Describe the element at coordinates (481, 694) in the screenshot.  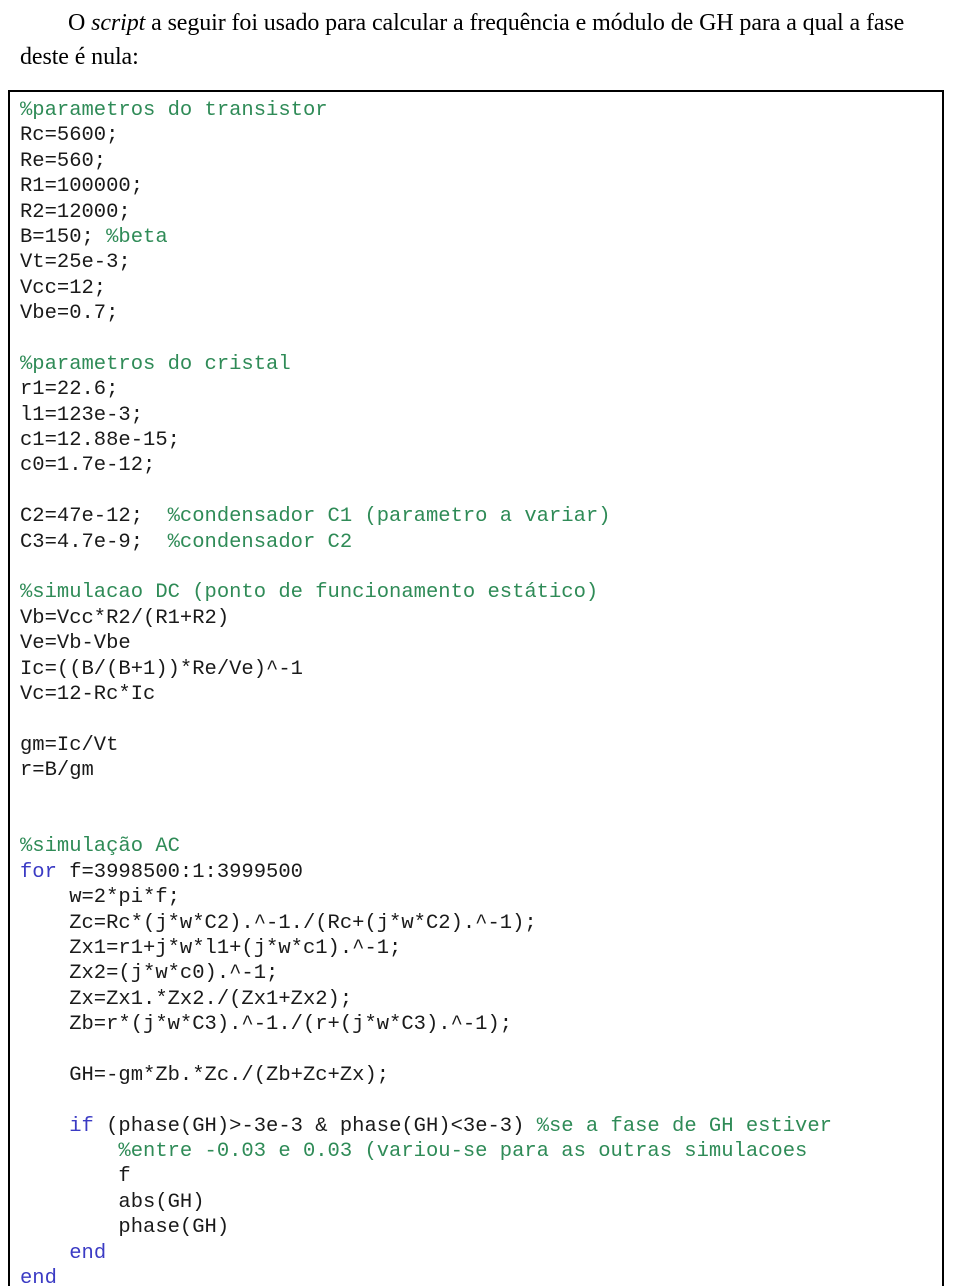
I see `code-line: Vc=12-Rc*Ic` at that location.